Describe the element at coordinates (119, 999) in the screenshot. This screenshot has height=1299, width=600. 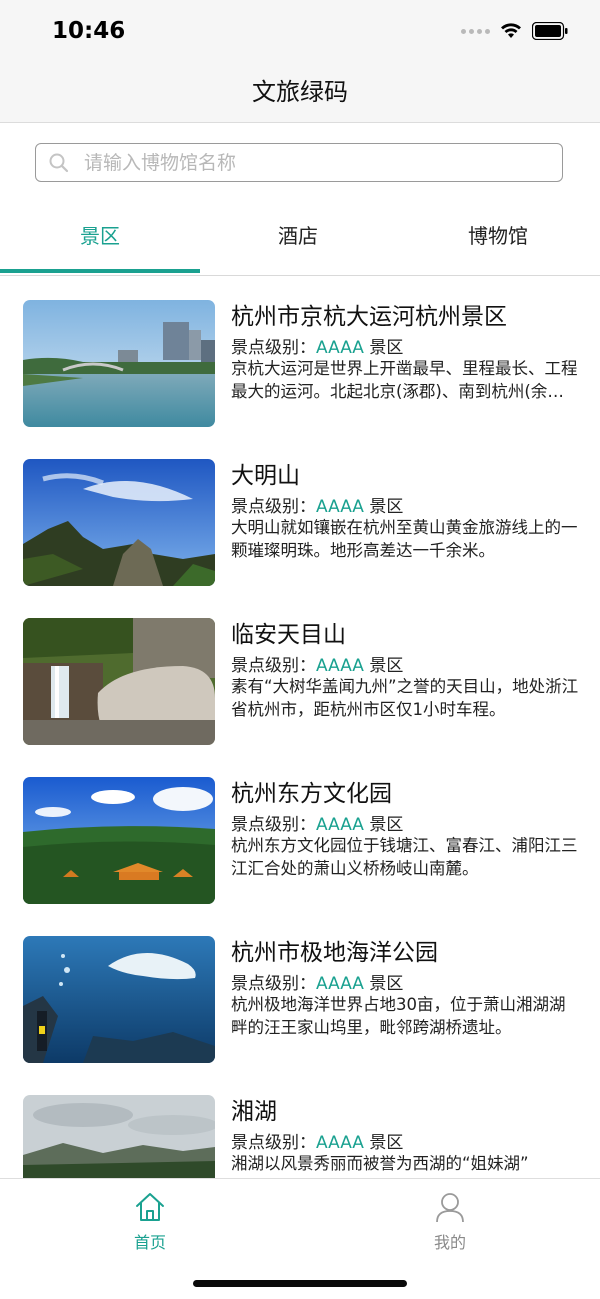
I see `scenic-image-ocean-park` at that location.